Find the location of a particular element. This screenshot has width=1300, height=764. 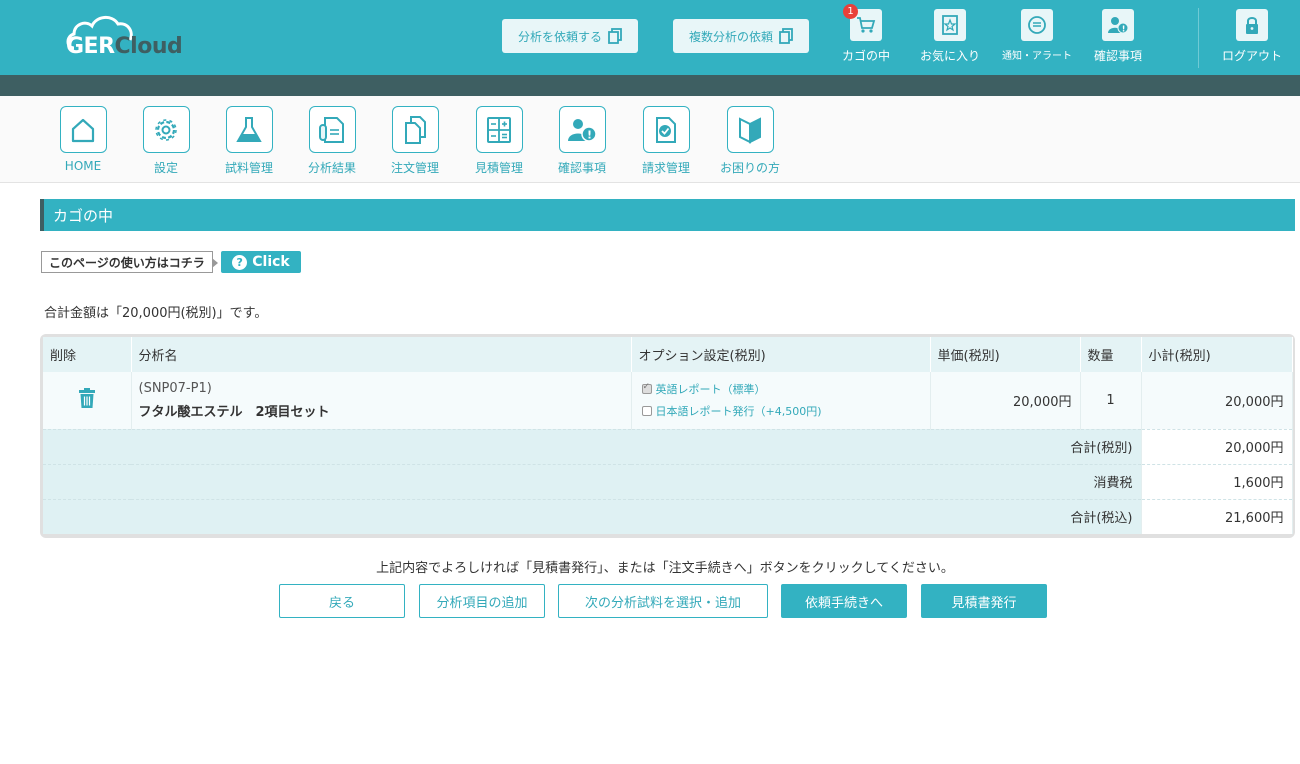

lock-icon-box is located at coordinates (1252, 25).